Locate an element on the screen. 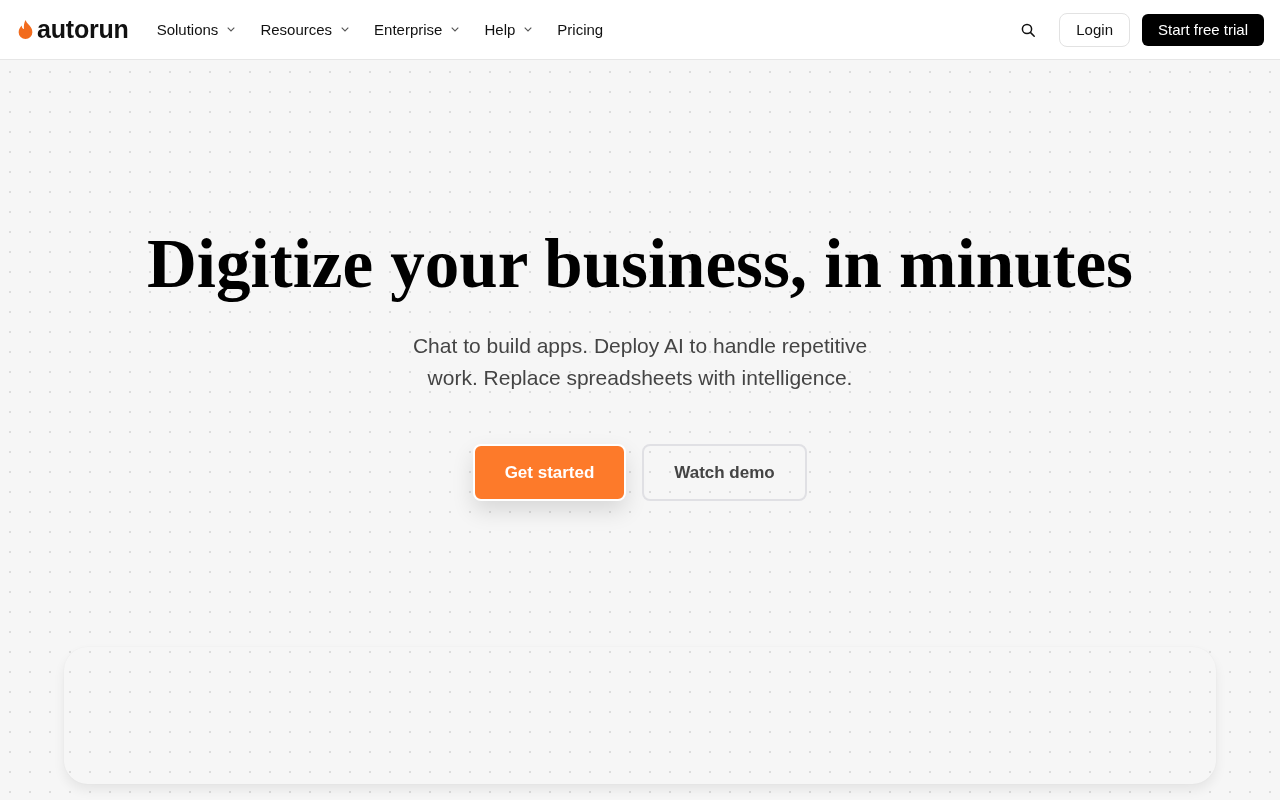 Image resolution: width=1280 pixels, height=800 pixels. flame-icon is located at coordinates (25, 29).